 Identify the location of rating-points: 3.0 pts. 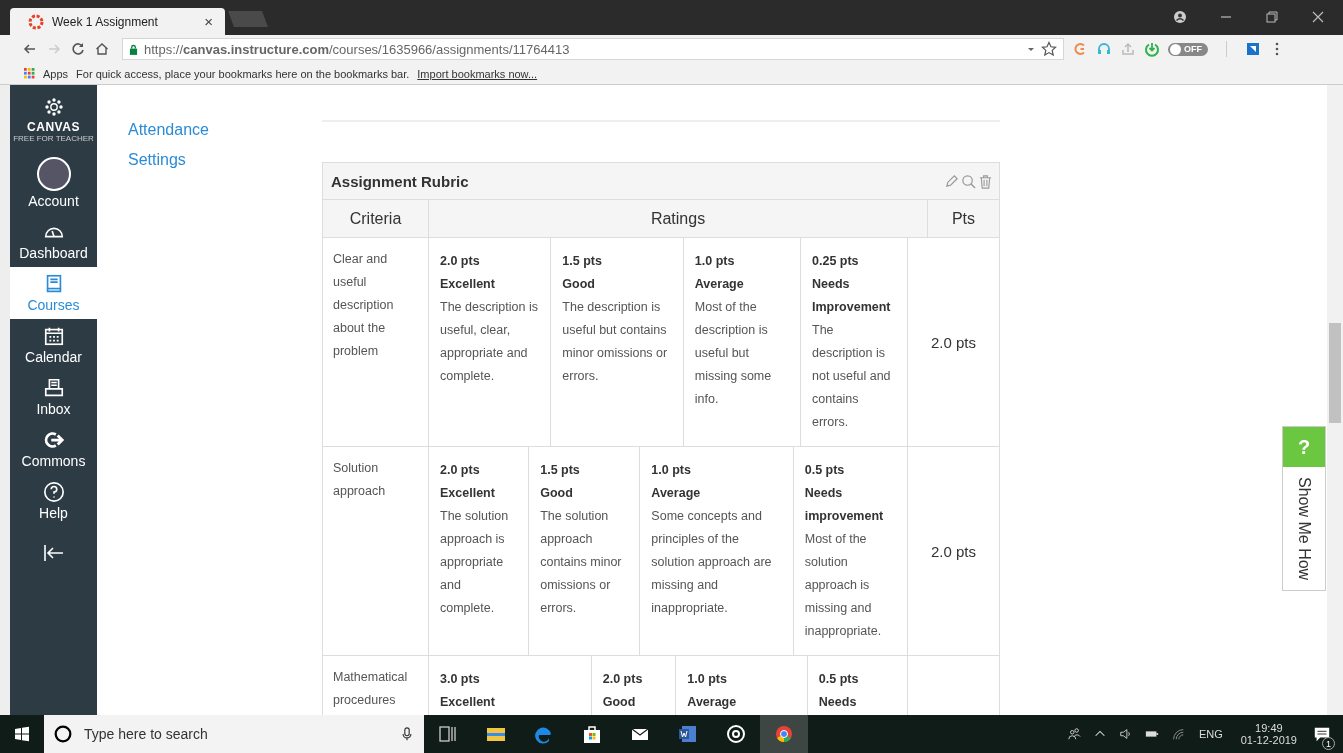
(460, 679).